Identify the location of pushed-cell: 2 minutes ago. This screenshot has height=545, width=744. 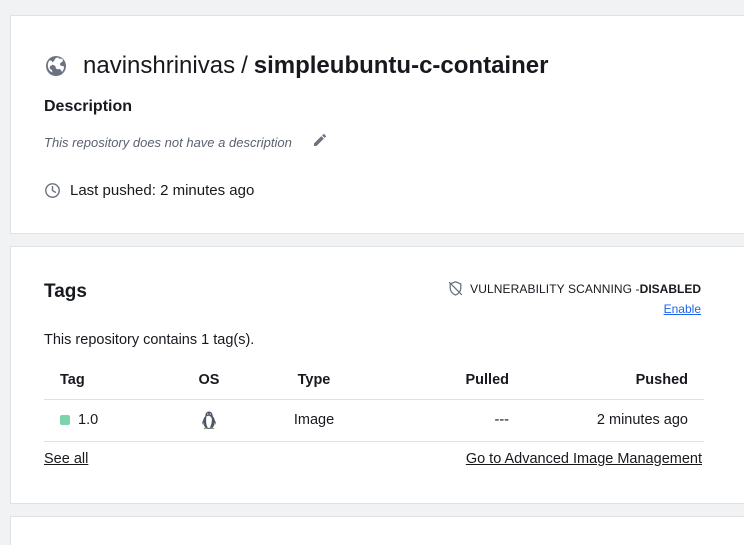
(606, 420).